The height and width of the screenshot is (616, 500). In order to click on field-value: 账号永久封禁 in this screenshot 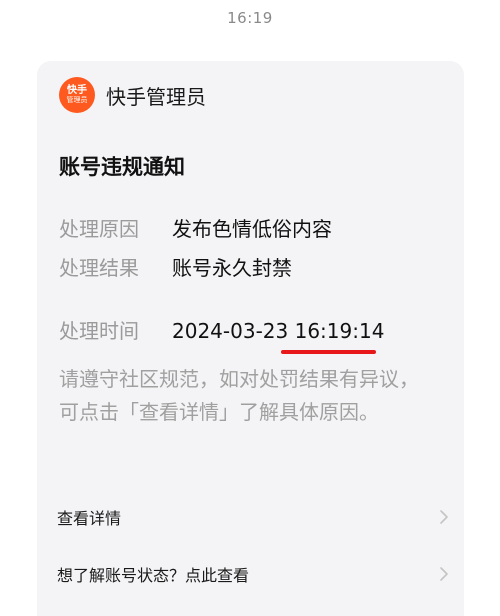, I will do `click(232, 268)`.